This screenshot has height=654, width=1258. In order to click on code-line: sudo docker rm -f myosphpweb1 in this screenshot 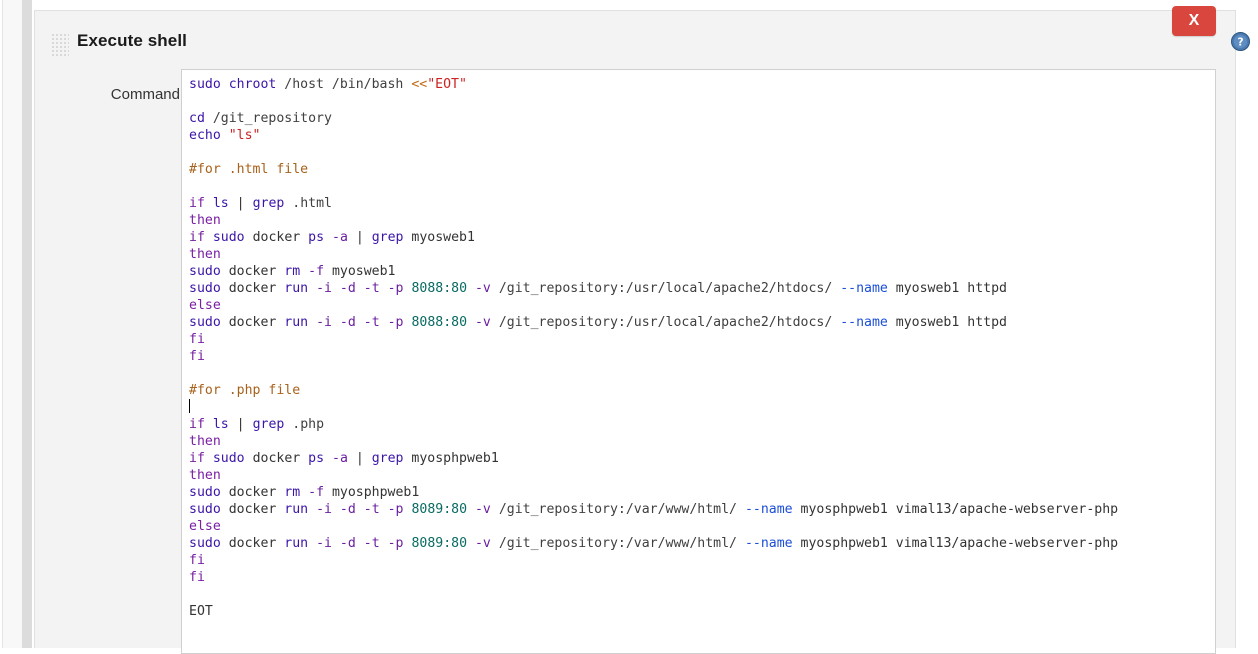, I will do `click(702, 492)`.